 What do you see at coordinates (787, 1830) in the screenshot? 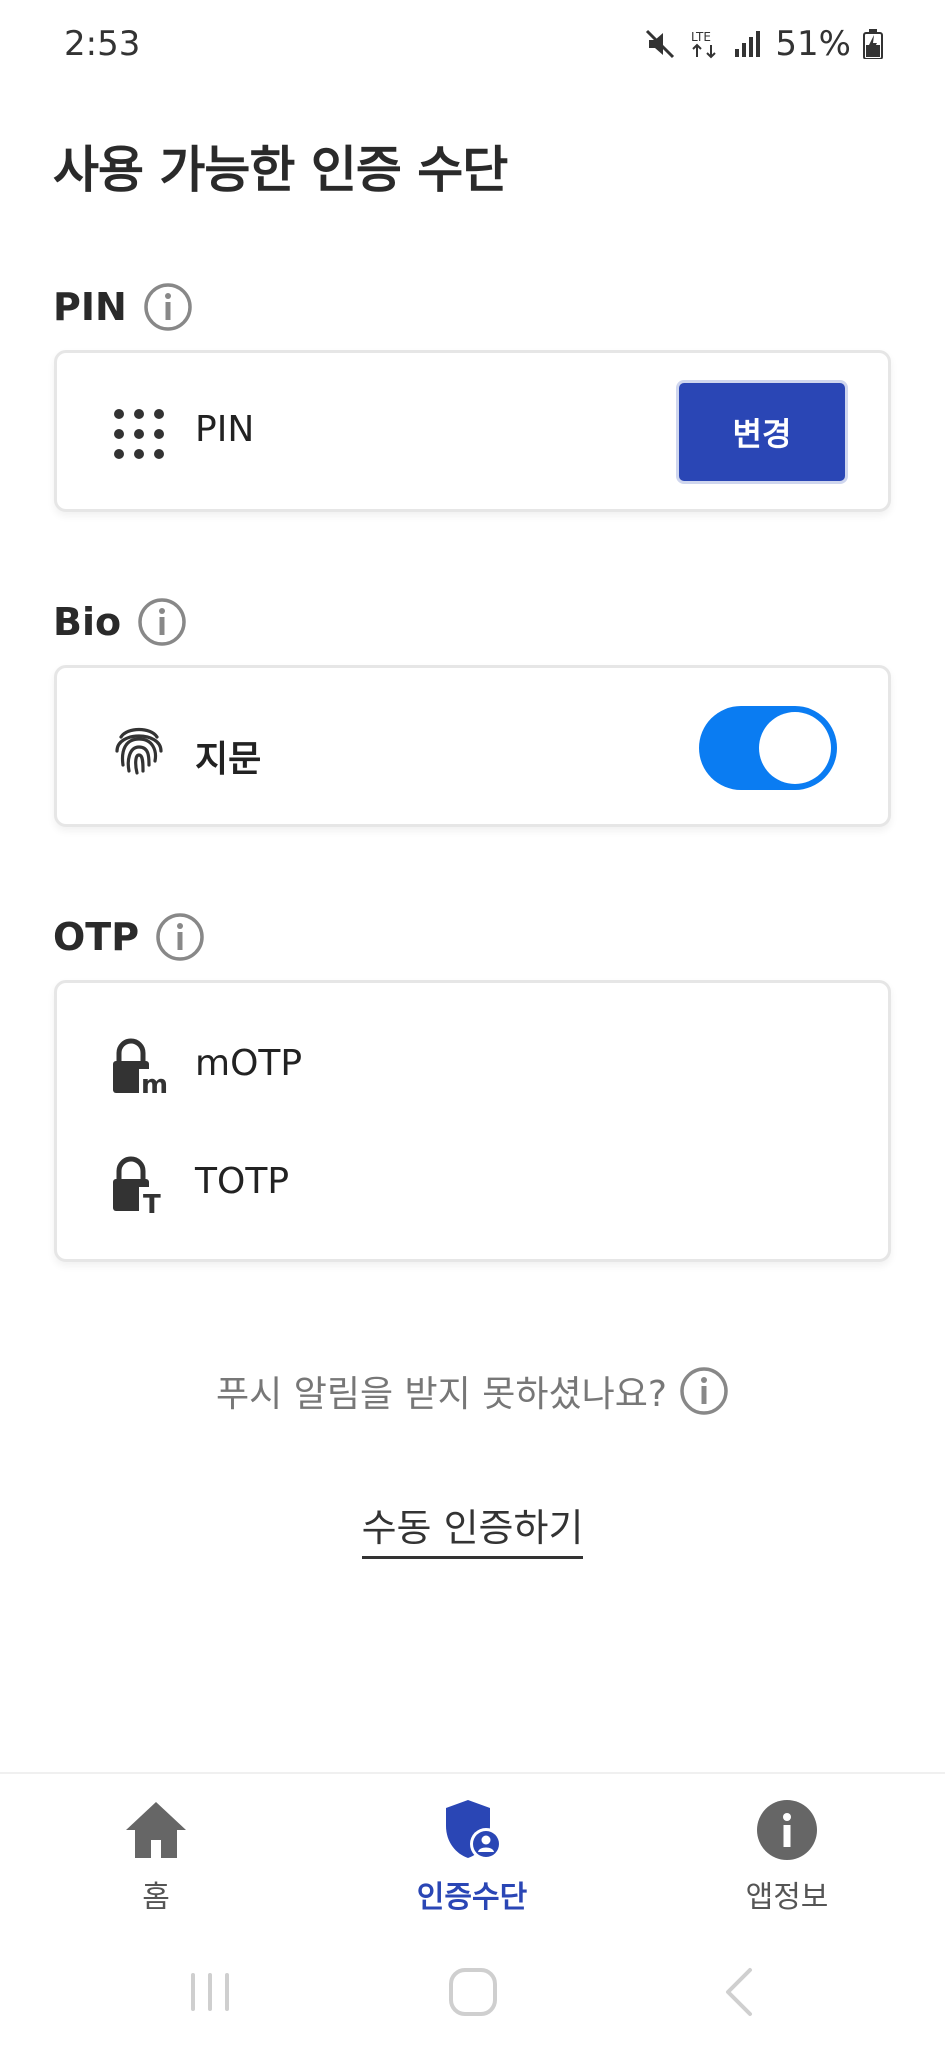
I see `info-circle-icon` at bounding box center [787, 1830].